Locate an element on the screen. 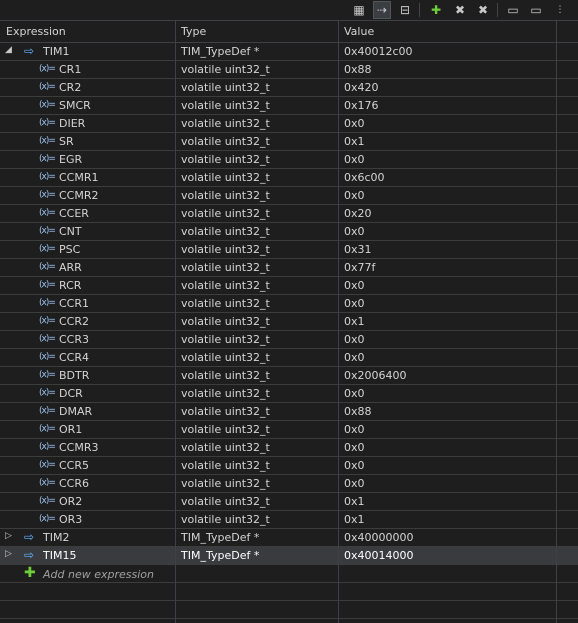 The image size is (578, 623). member-row: (x)= CCR4 volatile uint32_t 0x0 is located at coordinates (289, 358).